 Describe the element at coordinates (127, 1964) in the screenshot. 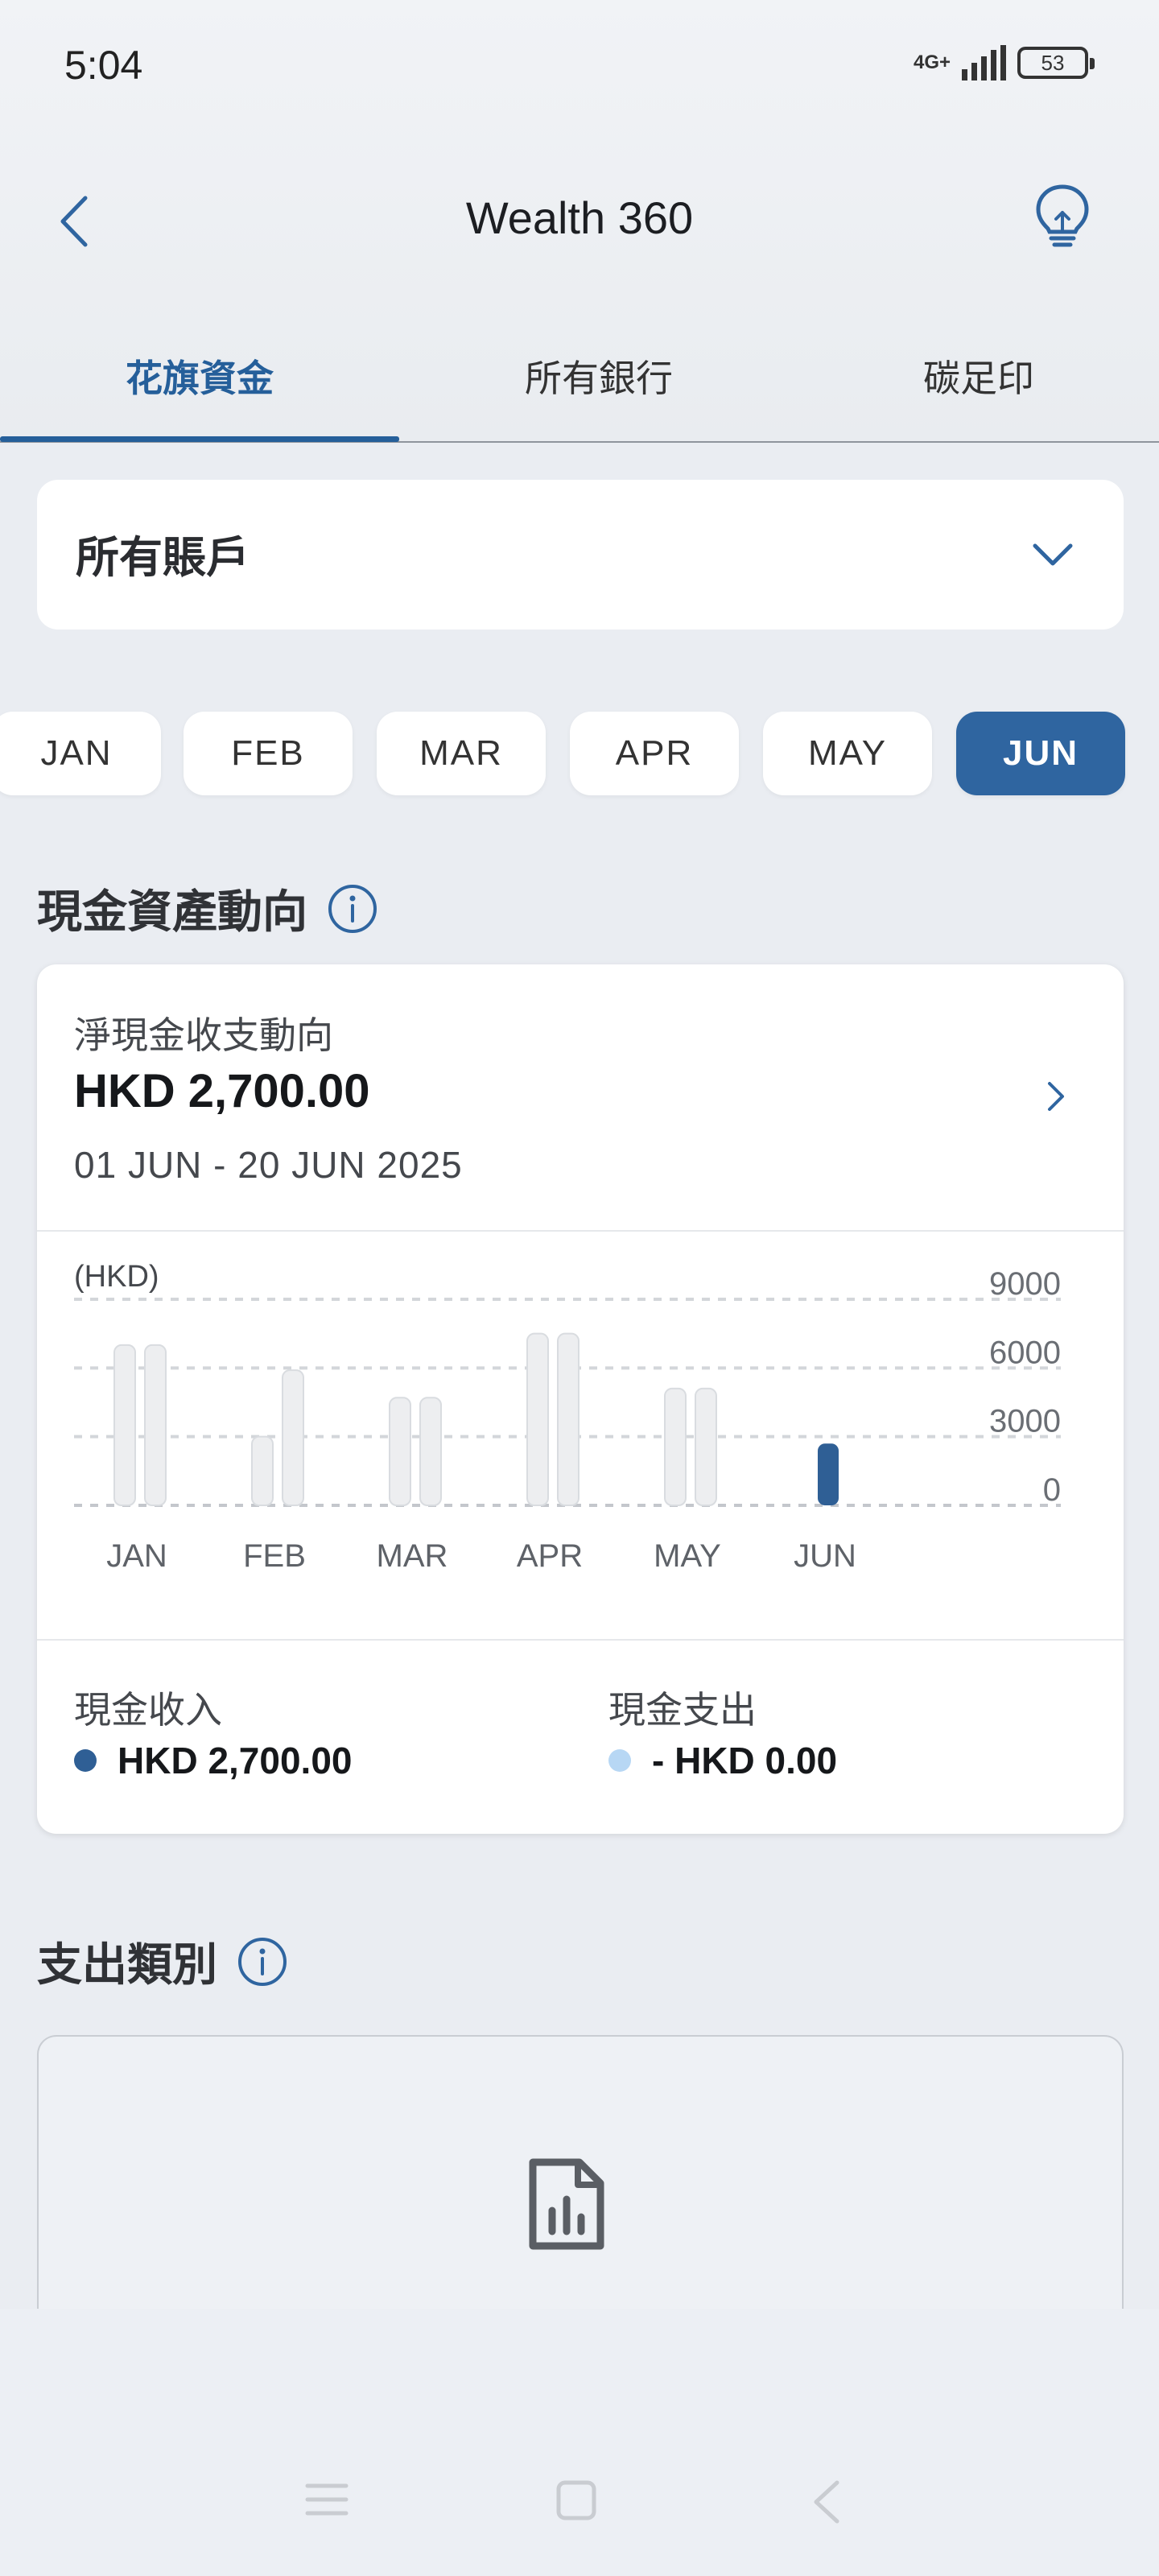

I see `spending-section-title: 支出類別` at that location.